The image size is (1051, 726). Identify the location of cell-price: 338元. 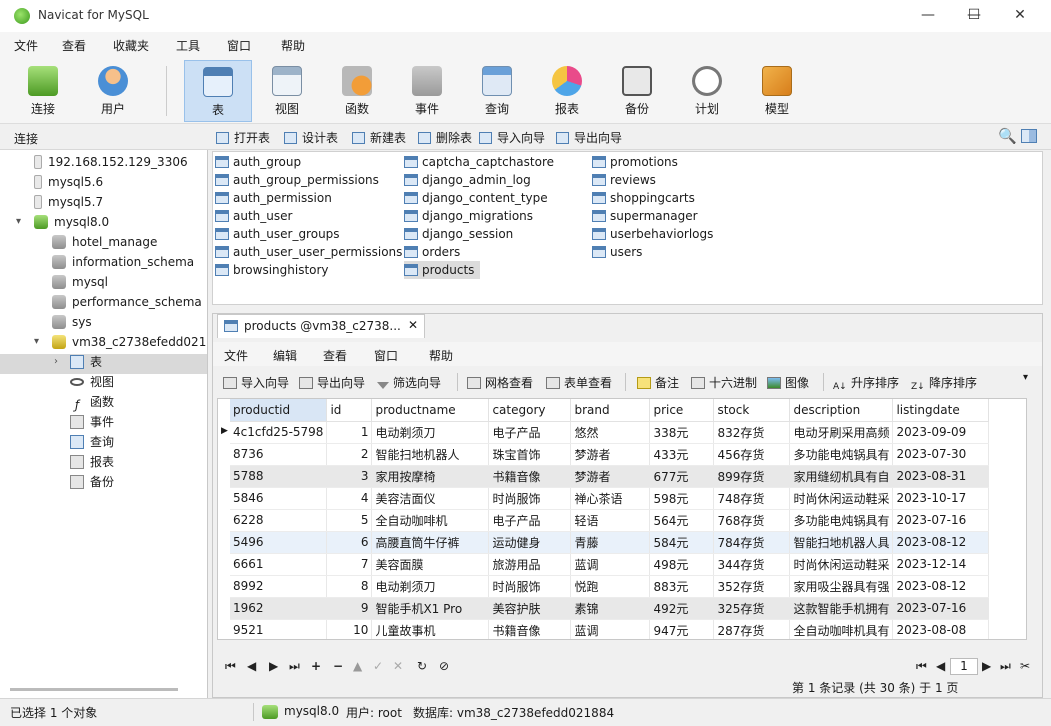
(682, 432).